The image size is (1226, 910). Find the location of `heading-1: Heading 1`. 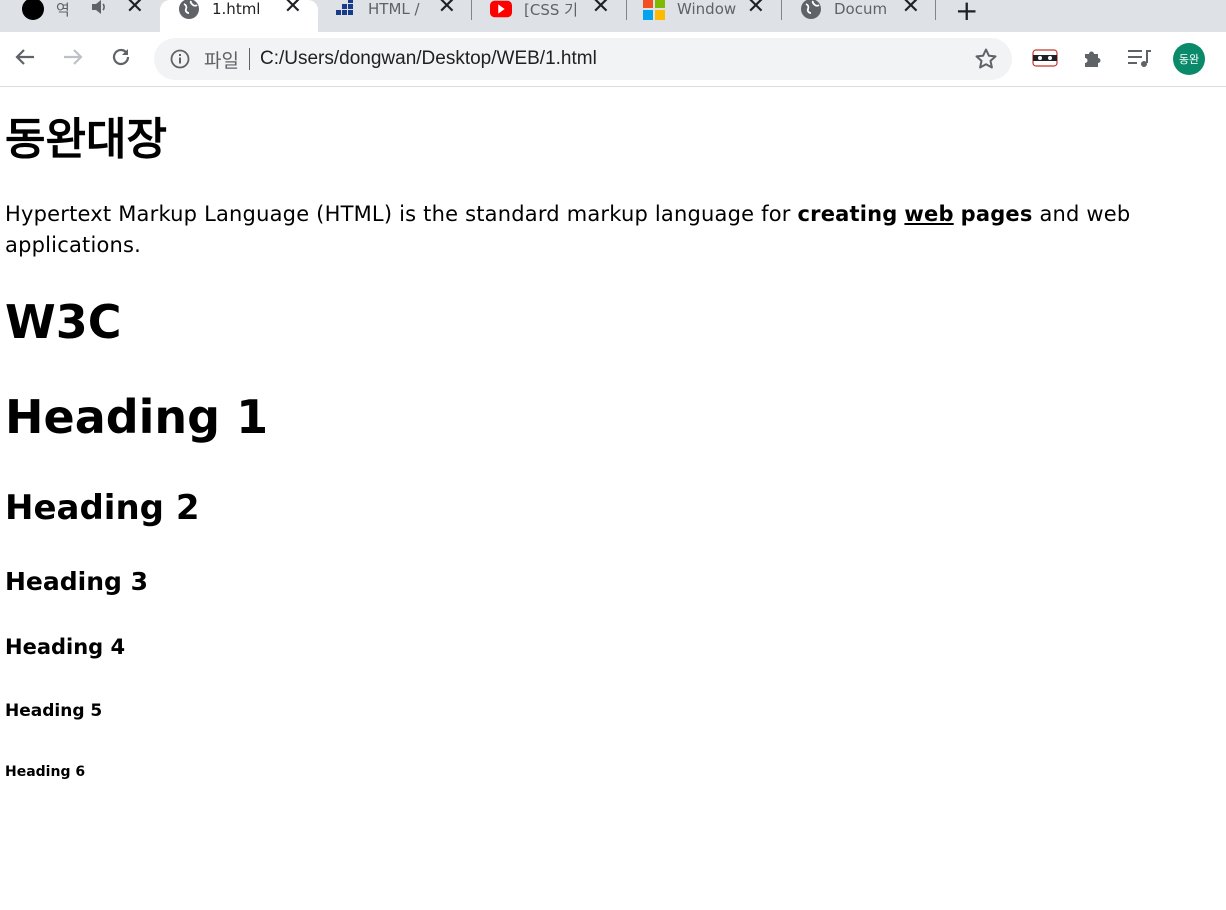

heading-1: Heading 1 is located at coordinates (137, 417).